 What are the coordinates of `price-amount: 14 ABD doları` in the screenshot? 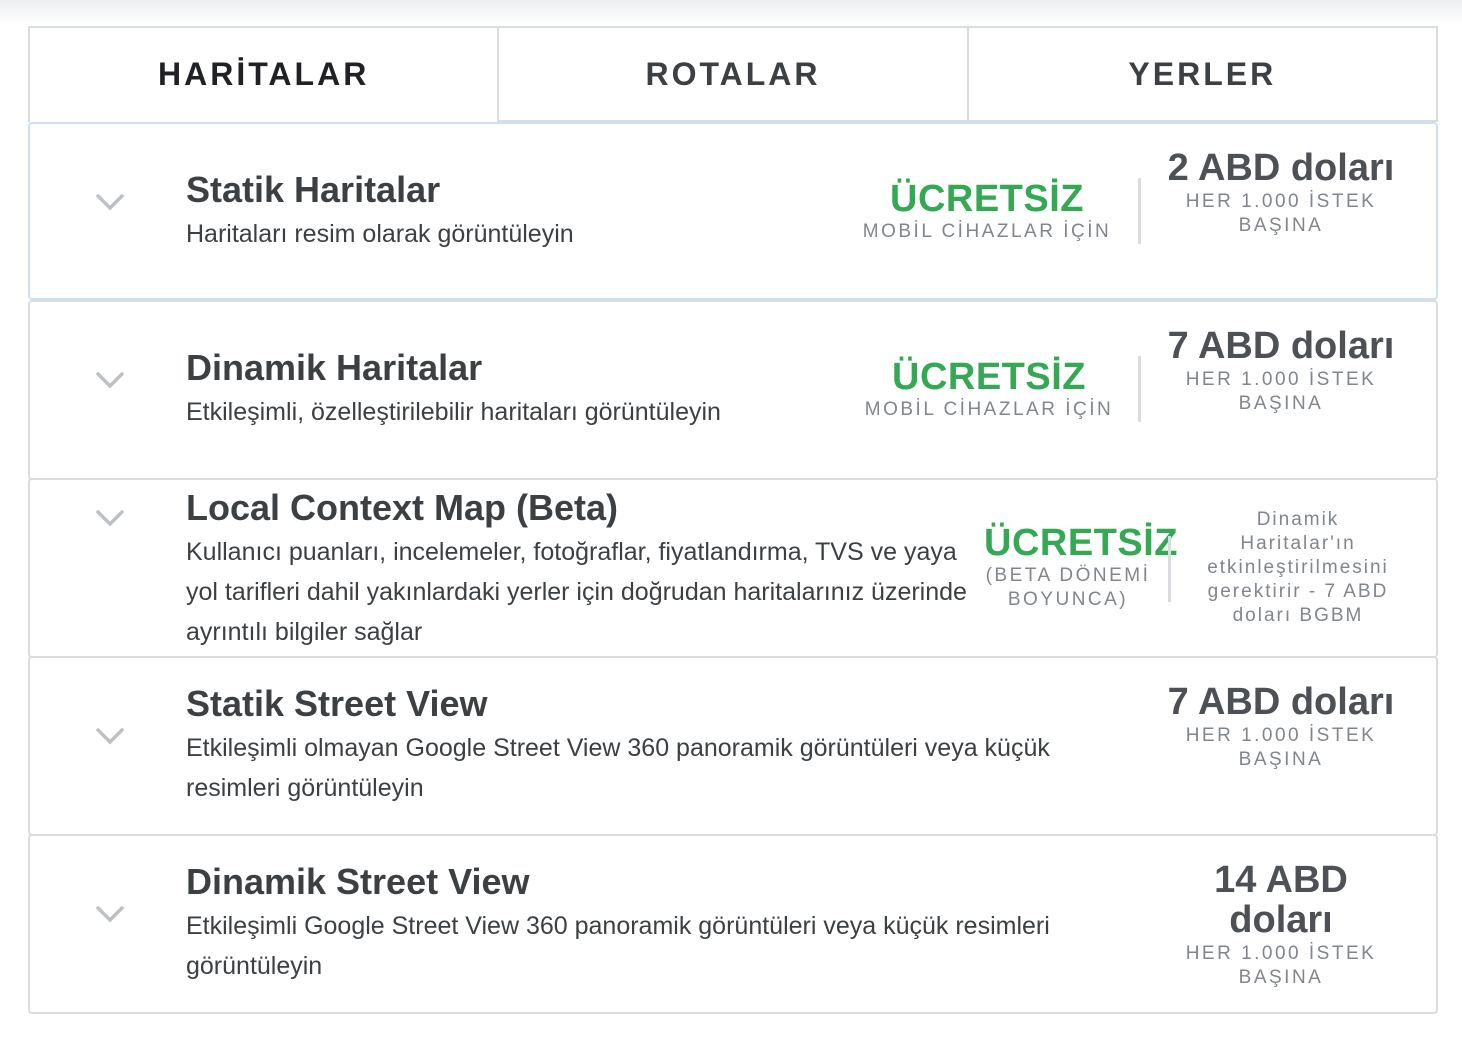 It's located at (1281, 900).